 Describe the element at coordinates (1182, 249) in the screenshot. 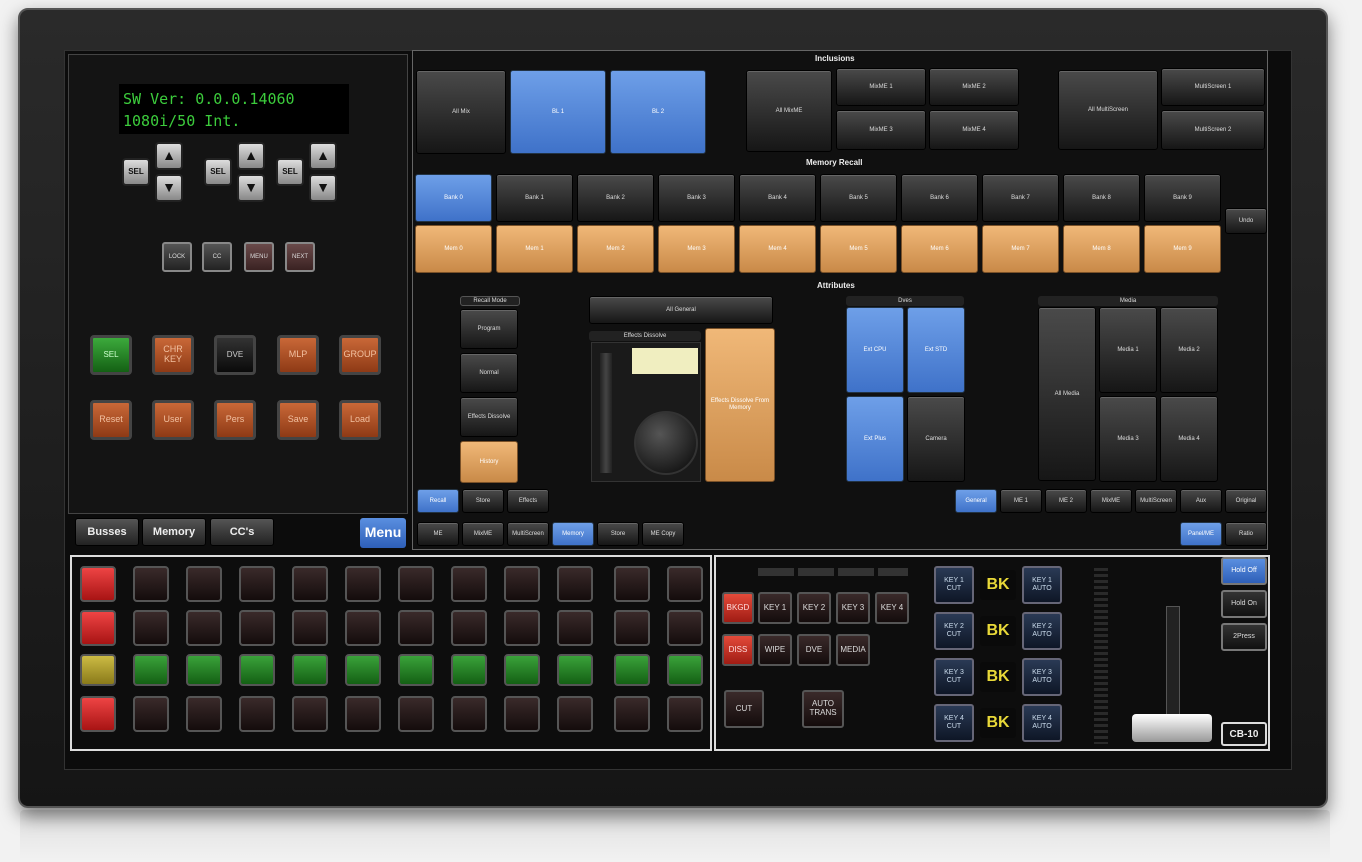

I see `mem-9-button: Mem 9` at that location.